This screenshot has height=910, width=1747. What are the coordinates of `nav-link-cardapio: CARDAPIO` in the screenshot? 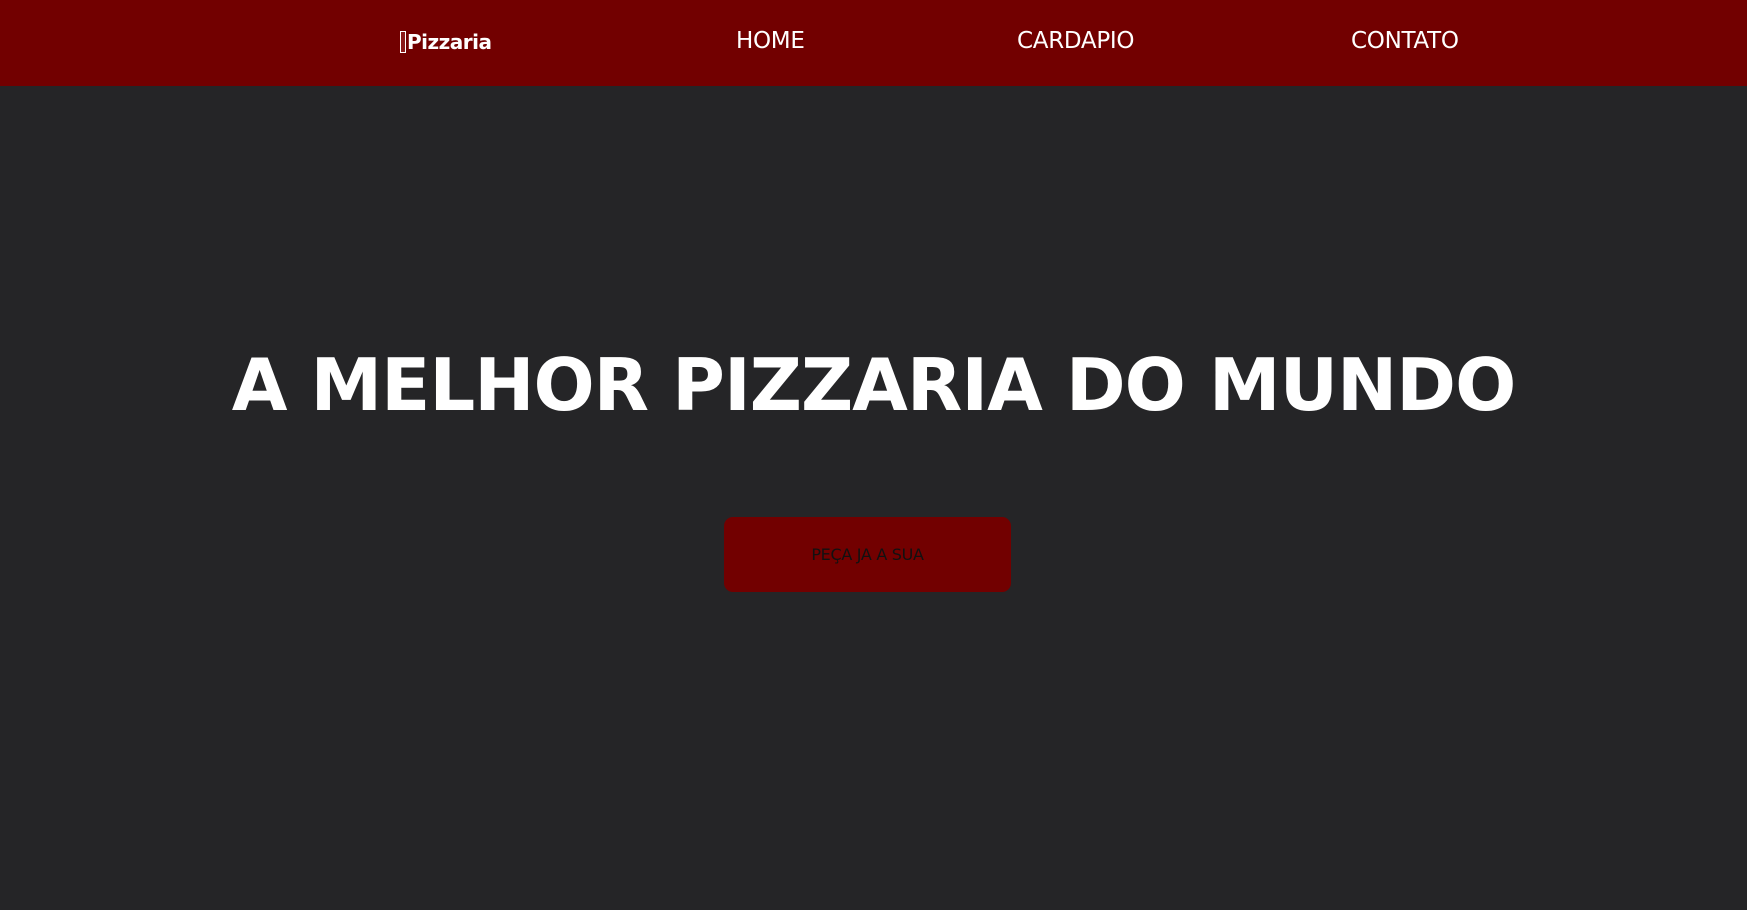 It's located at (1075, 41).